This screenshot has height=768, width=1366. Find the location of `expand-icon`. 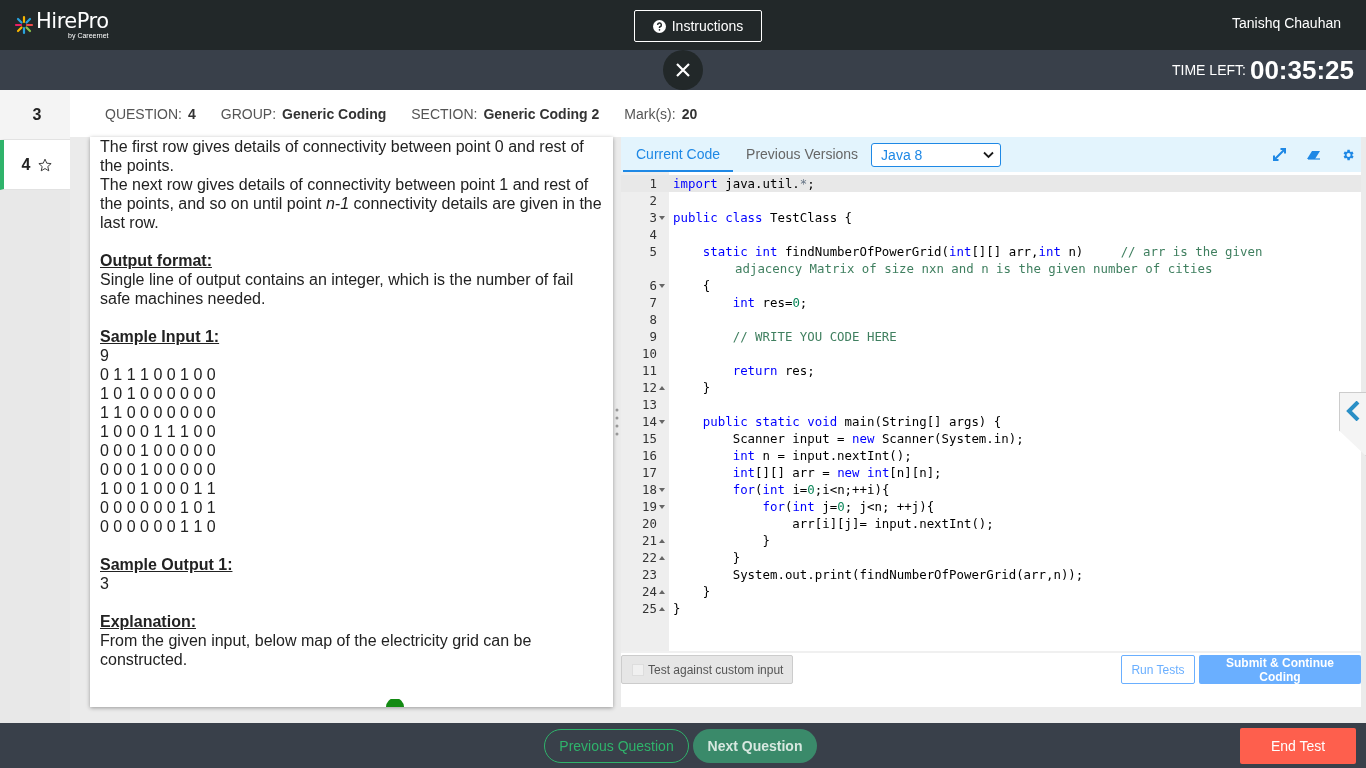

expand-icon is located at coordinates (1279, 154).